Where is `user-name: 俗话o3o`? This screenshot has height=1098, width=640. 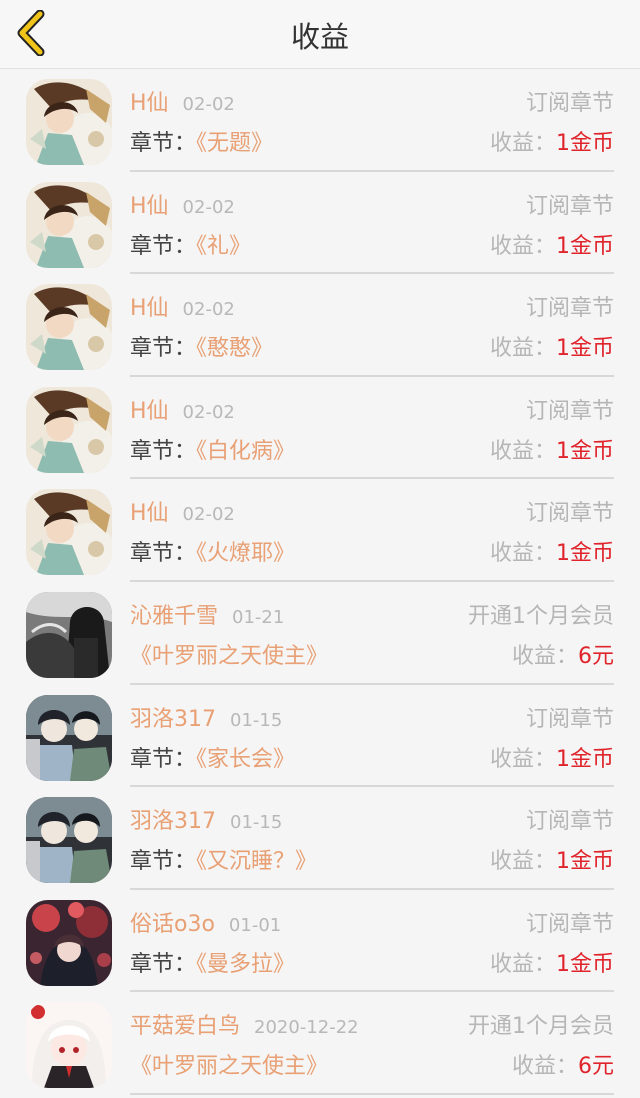
user-name: 俗话o3o is located at coordinates (172, 924).